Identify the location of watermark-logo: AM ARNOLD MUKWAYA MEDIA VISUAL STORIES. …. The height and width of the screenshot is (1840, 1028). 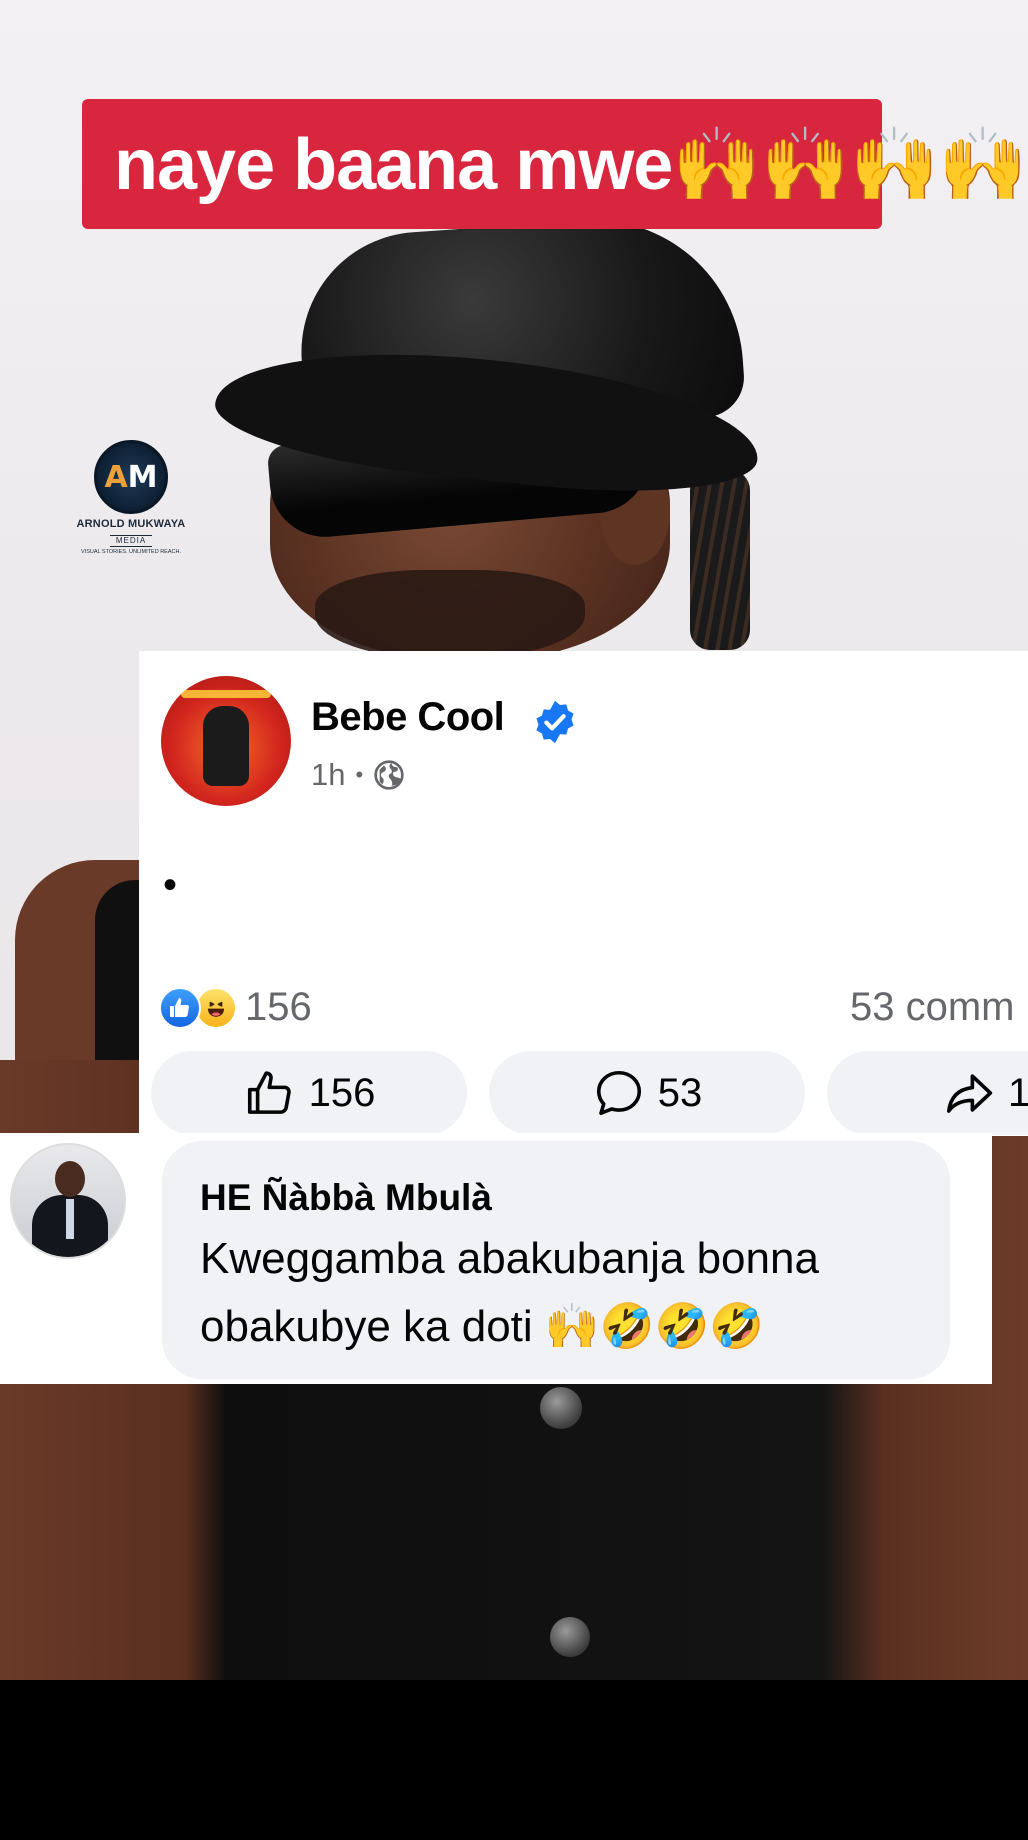
(131, 498).